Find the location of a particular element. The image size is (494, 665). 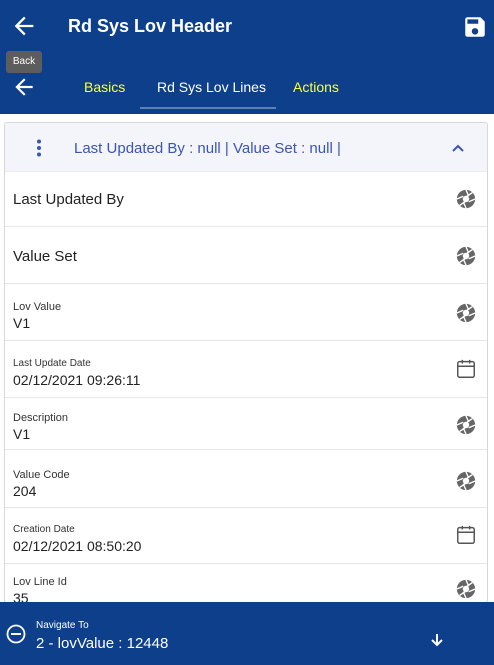

kebab-icon is located at coordinates (39, 148).